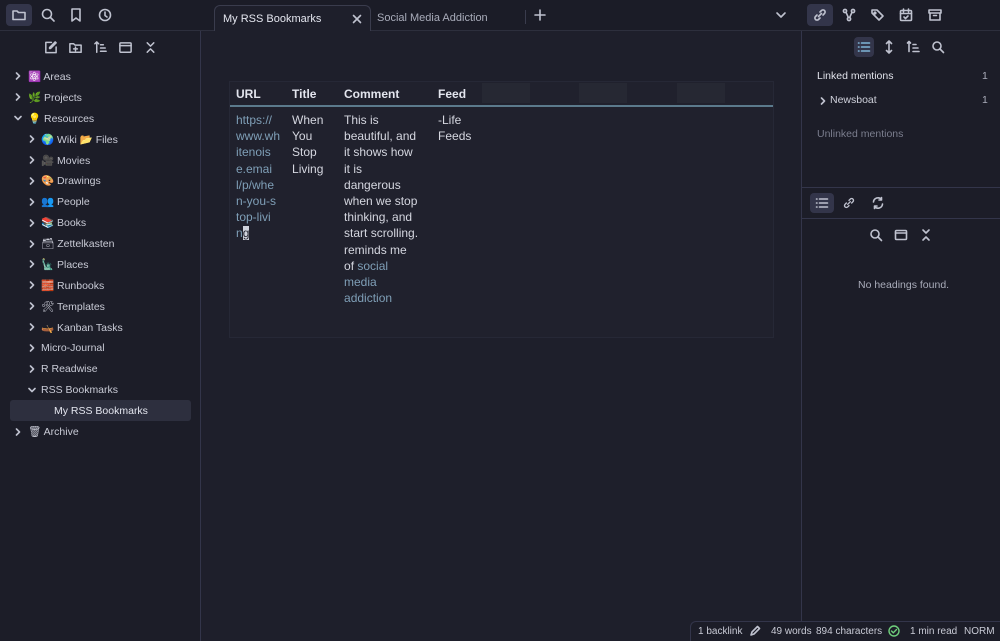 The width and height of the screenshot is (1000, 641). What do you see at coordinates (19, 15) in the screenshot?
I see `folder-icon` at bounding box center [19, 15].